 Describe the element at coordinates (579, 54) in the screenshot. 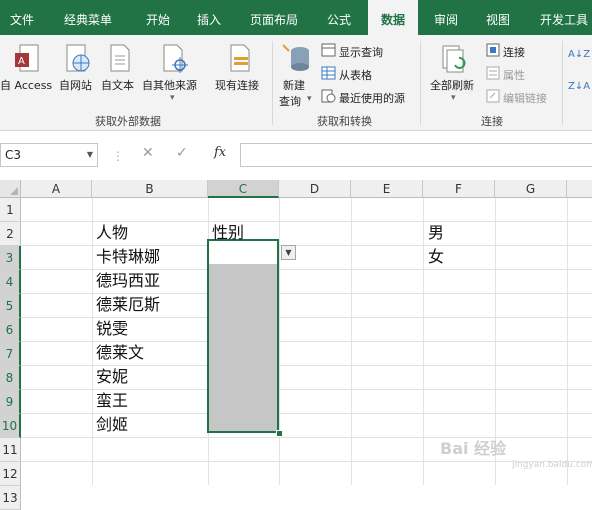

I see `sort-ascending-button: A↓Z` at that location.